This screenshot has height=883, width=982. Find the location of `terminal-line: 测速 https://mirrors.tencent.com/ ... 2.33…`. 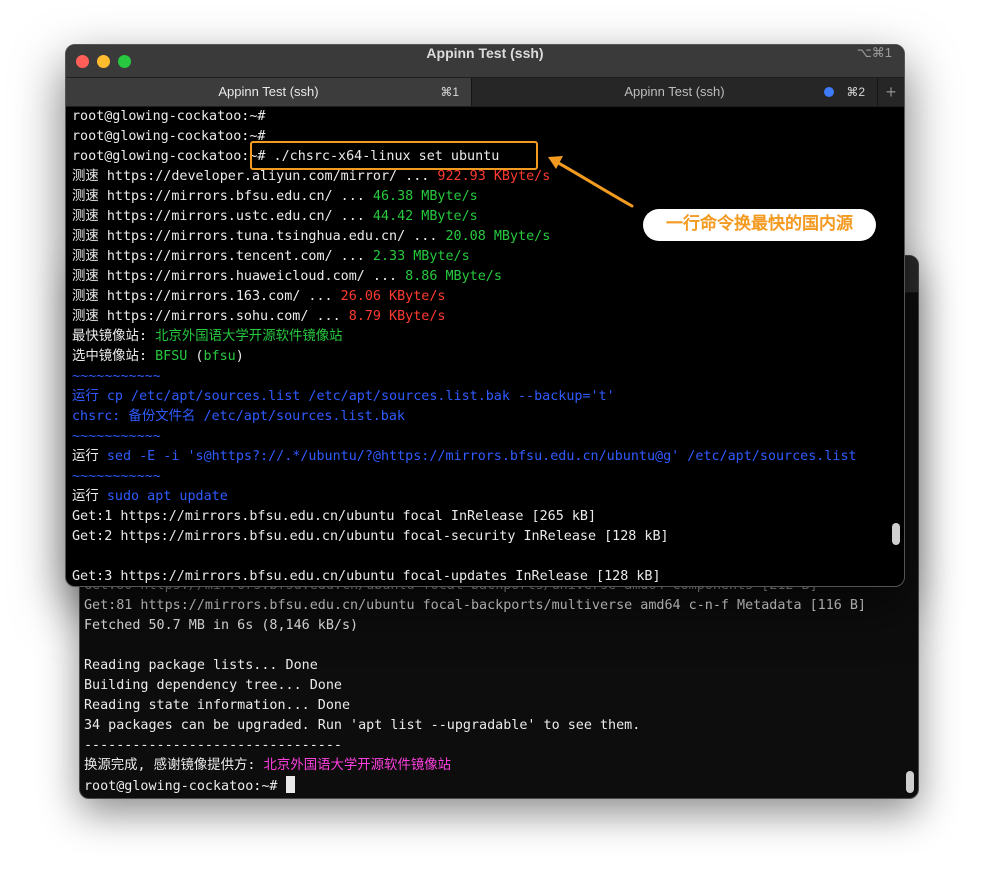

terminal-line: 测速 https://mirrors.tencent.com/ ... 2.33… is located at coordinates (271, 256).